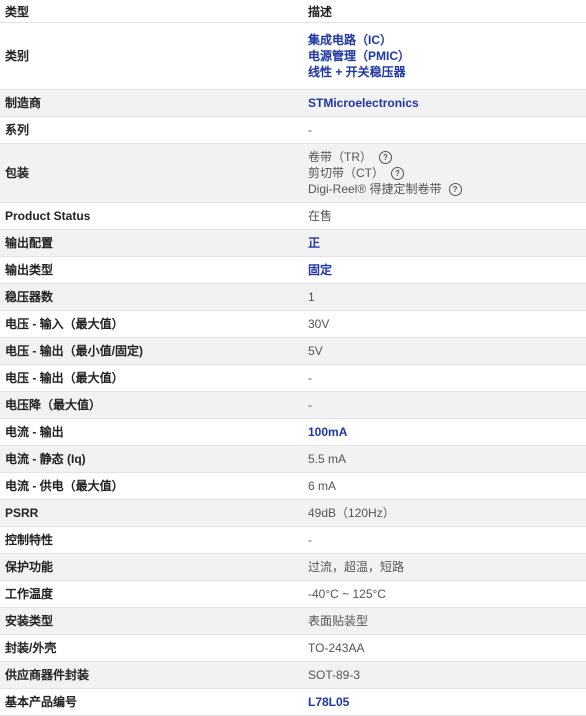 The height and width of the screenshot is (716, 586). Describe the element at coordinates (444, 486) in the screenshot. I see `row-value: 6 mA` at that location.